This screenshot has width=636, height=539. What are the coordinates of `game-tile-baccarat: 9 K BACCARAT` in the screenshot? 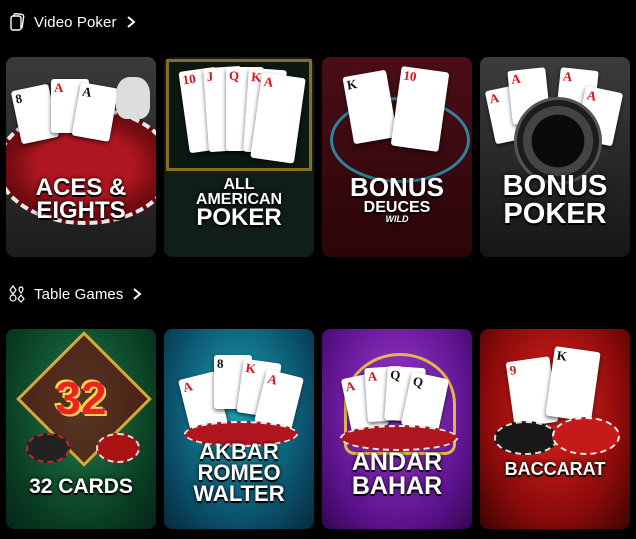 It's located at (555, 429).